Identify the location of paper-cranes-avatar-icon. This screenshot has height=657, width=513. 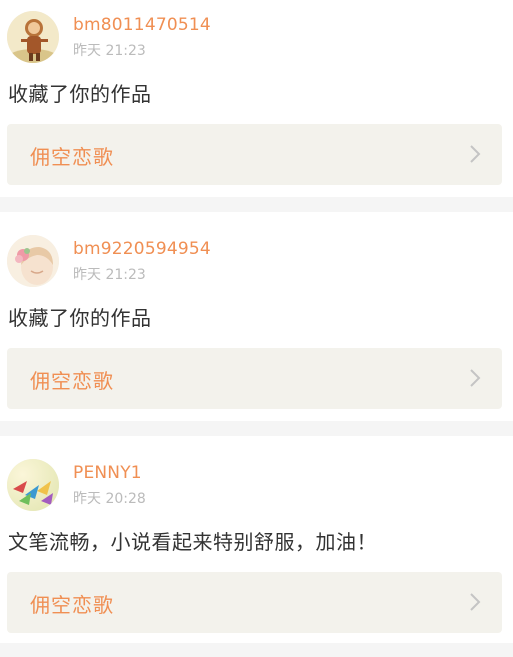
(33, 485).